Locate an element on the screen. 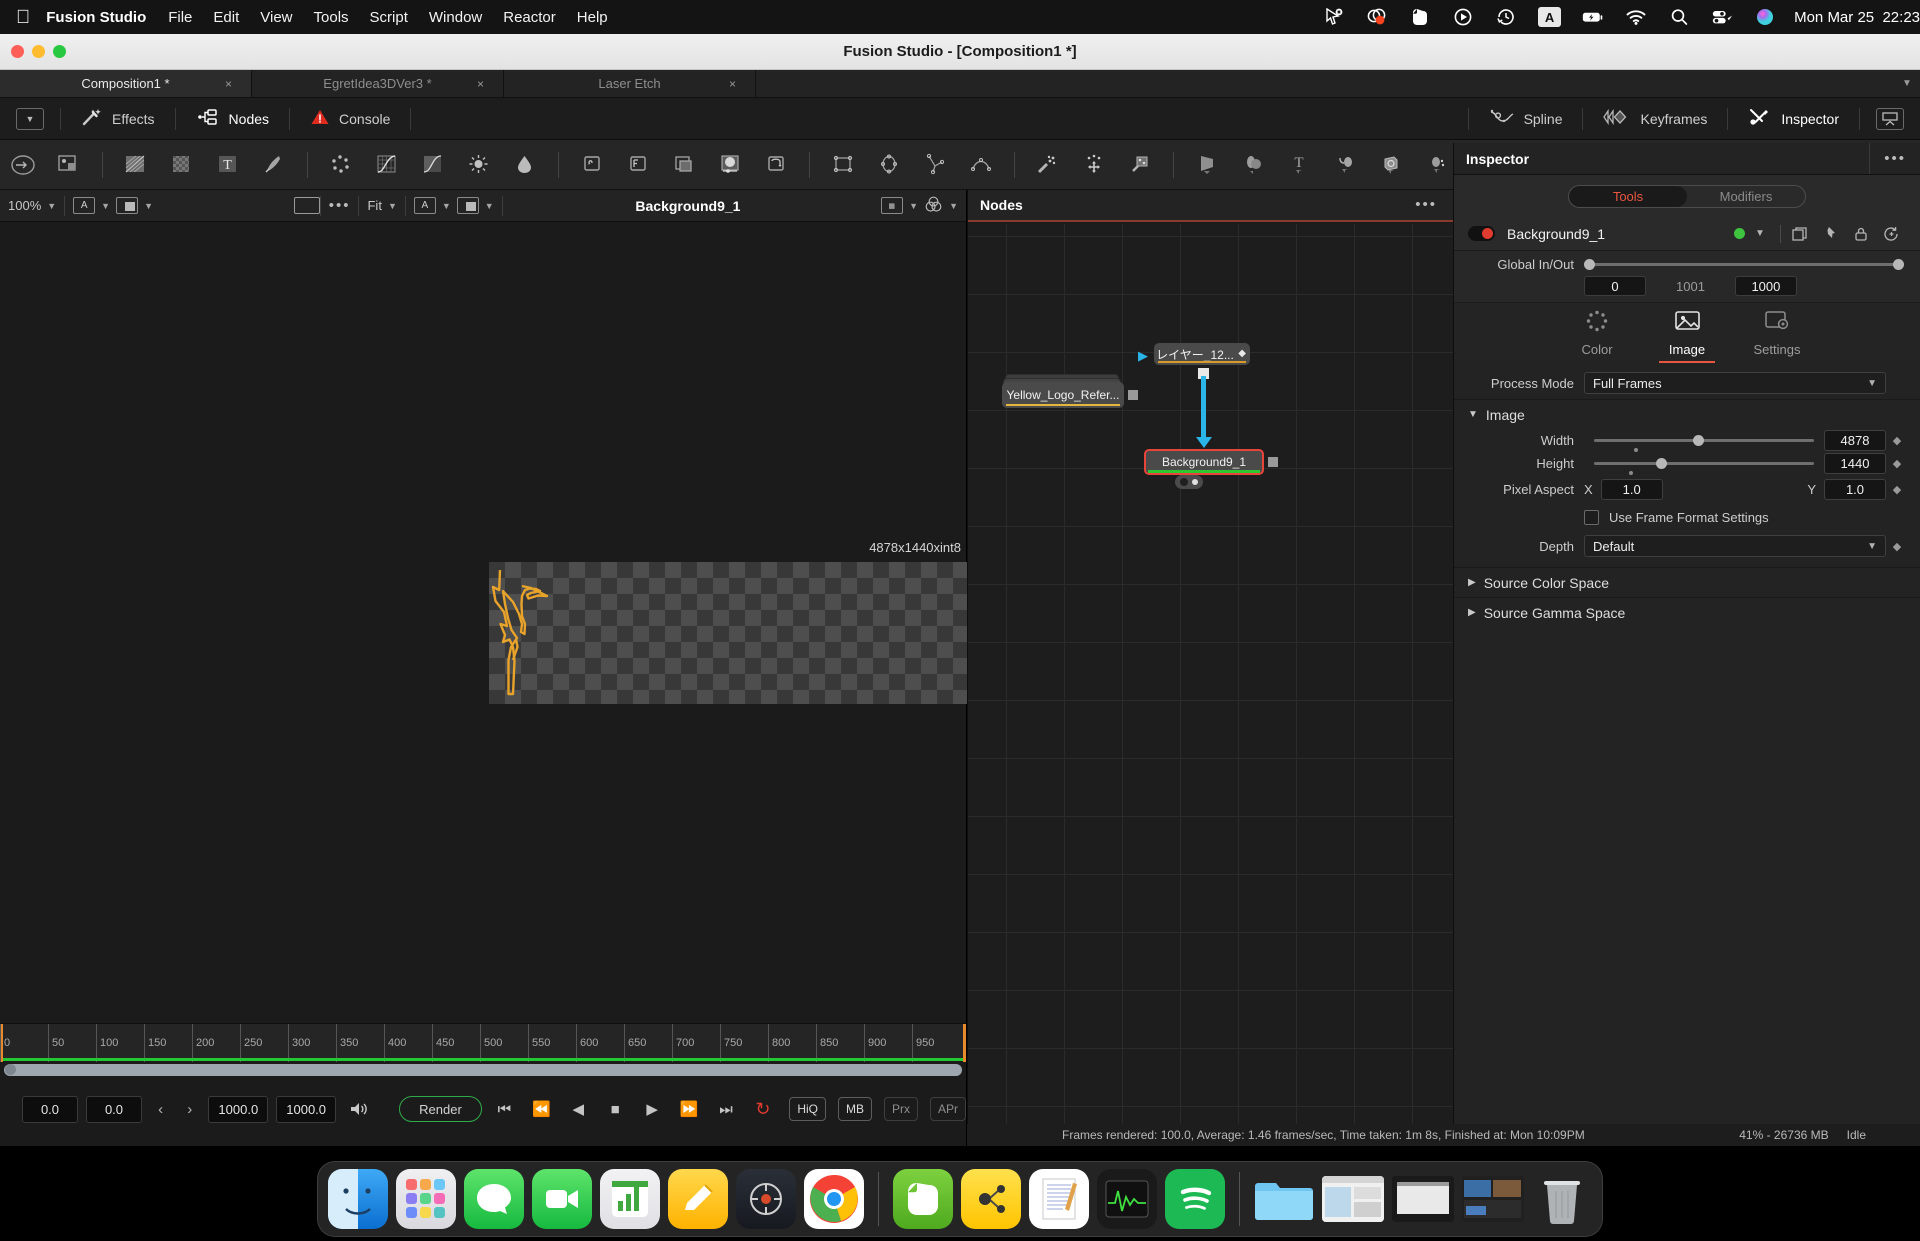  node-layer12: レイヤー_12... ◆ is located at coordinates (1202, 354).